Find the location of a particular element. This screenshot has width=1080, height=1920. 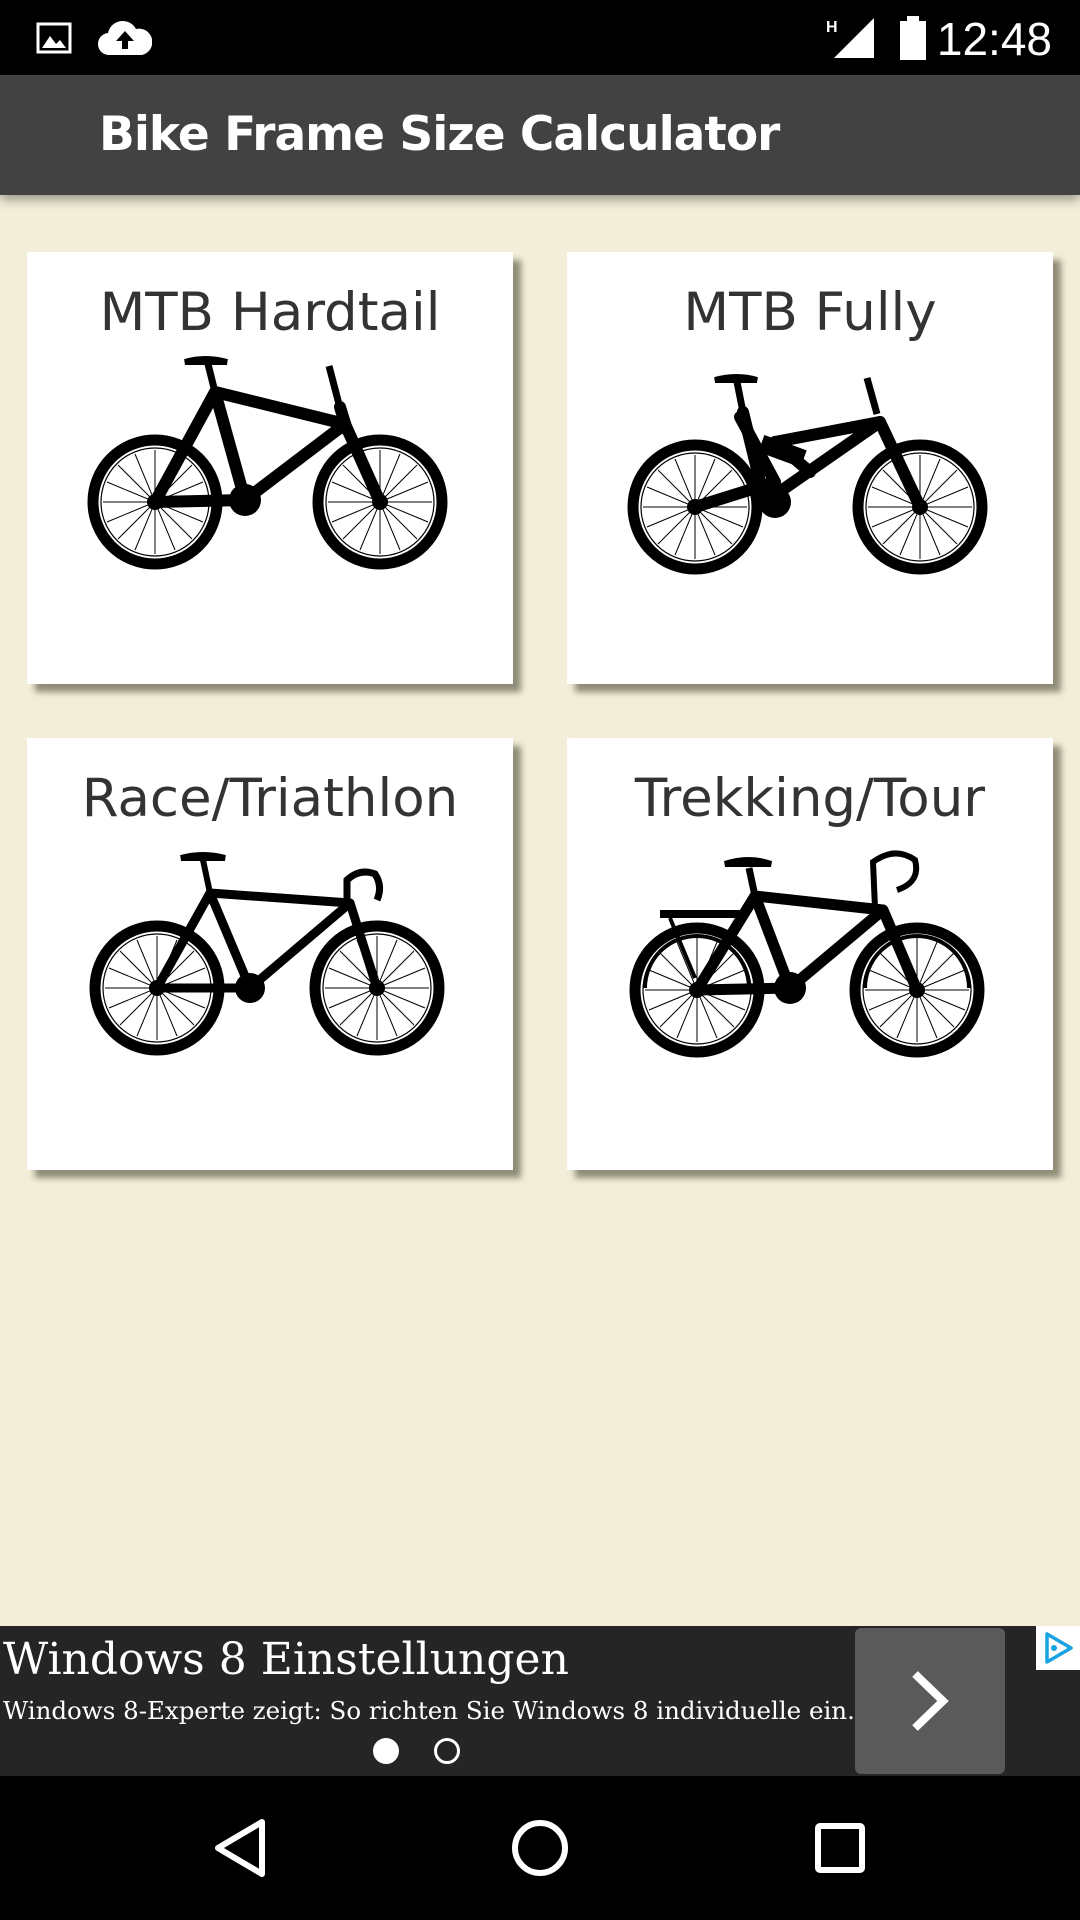

ad-open-button is located at coordinates (930, 1701).